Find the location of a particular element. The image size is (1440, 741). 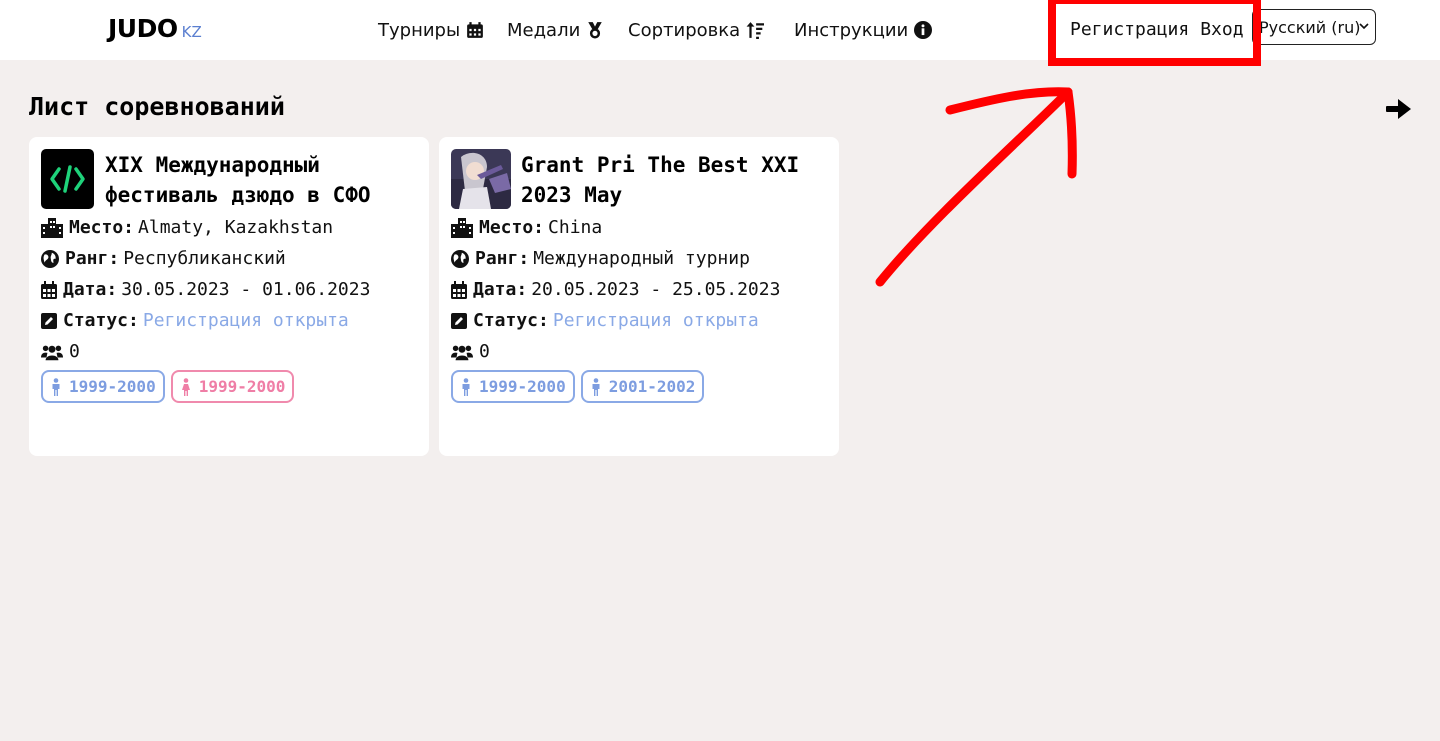

login-link: Вход is located at coordinates (1221, 29).